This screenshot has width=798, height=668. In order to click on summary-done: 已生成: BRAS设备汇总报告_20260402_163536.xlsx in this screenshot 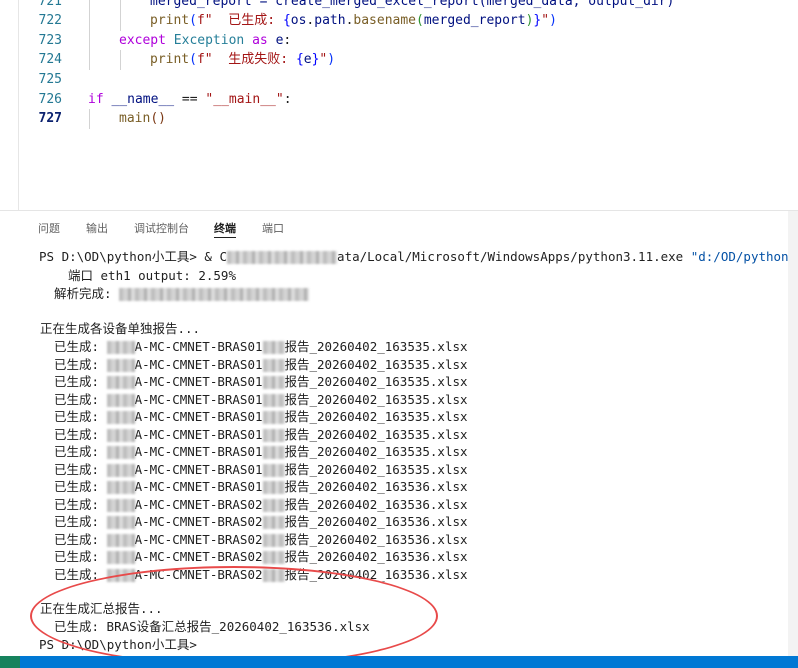, I will do `click(212, 626)`.